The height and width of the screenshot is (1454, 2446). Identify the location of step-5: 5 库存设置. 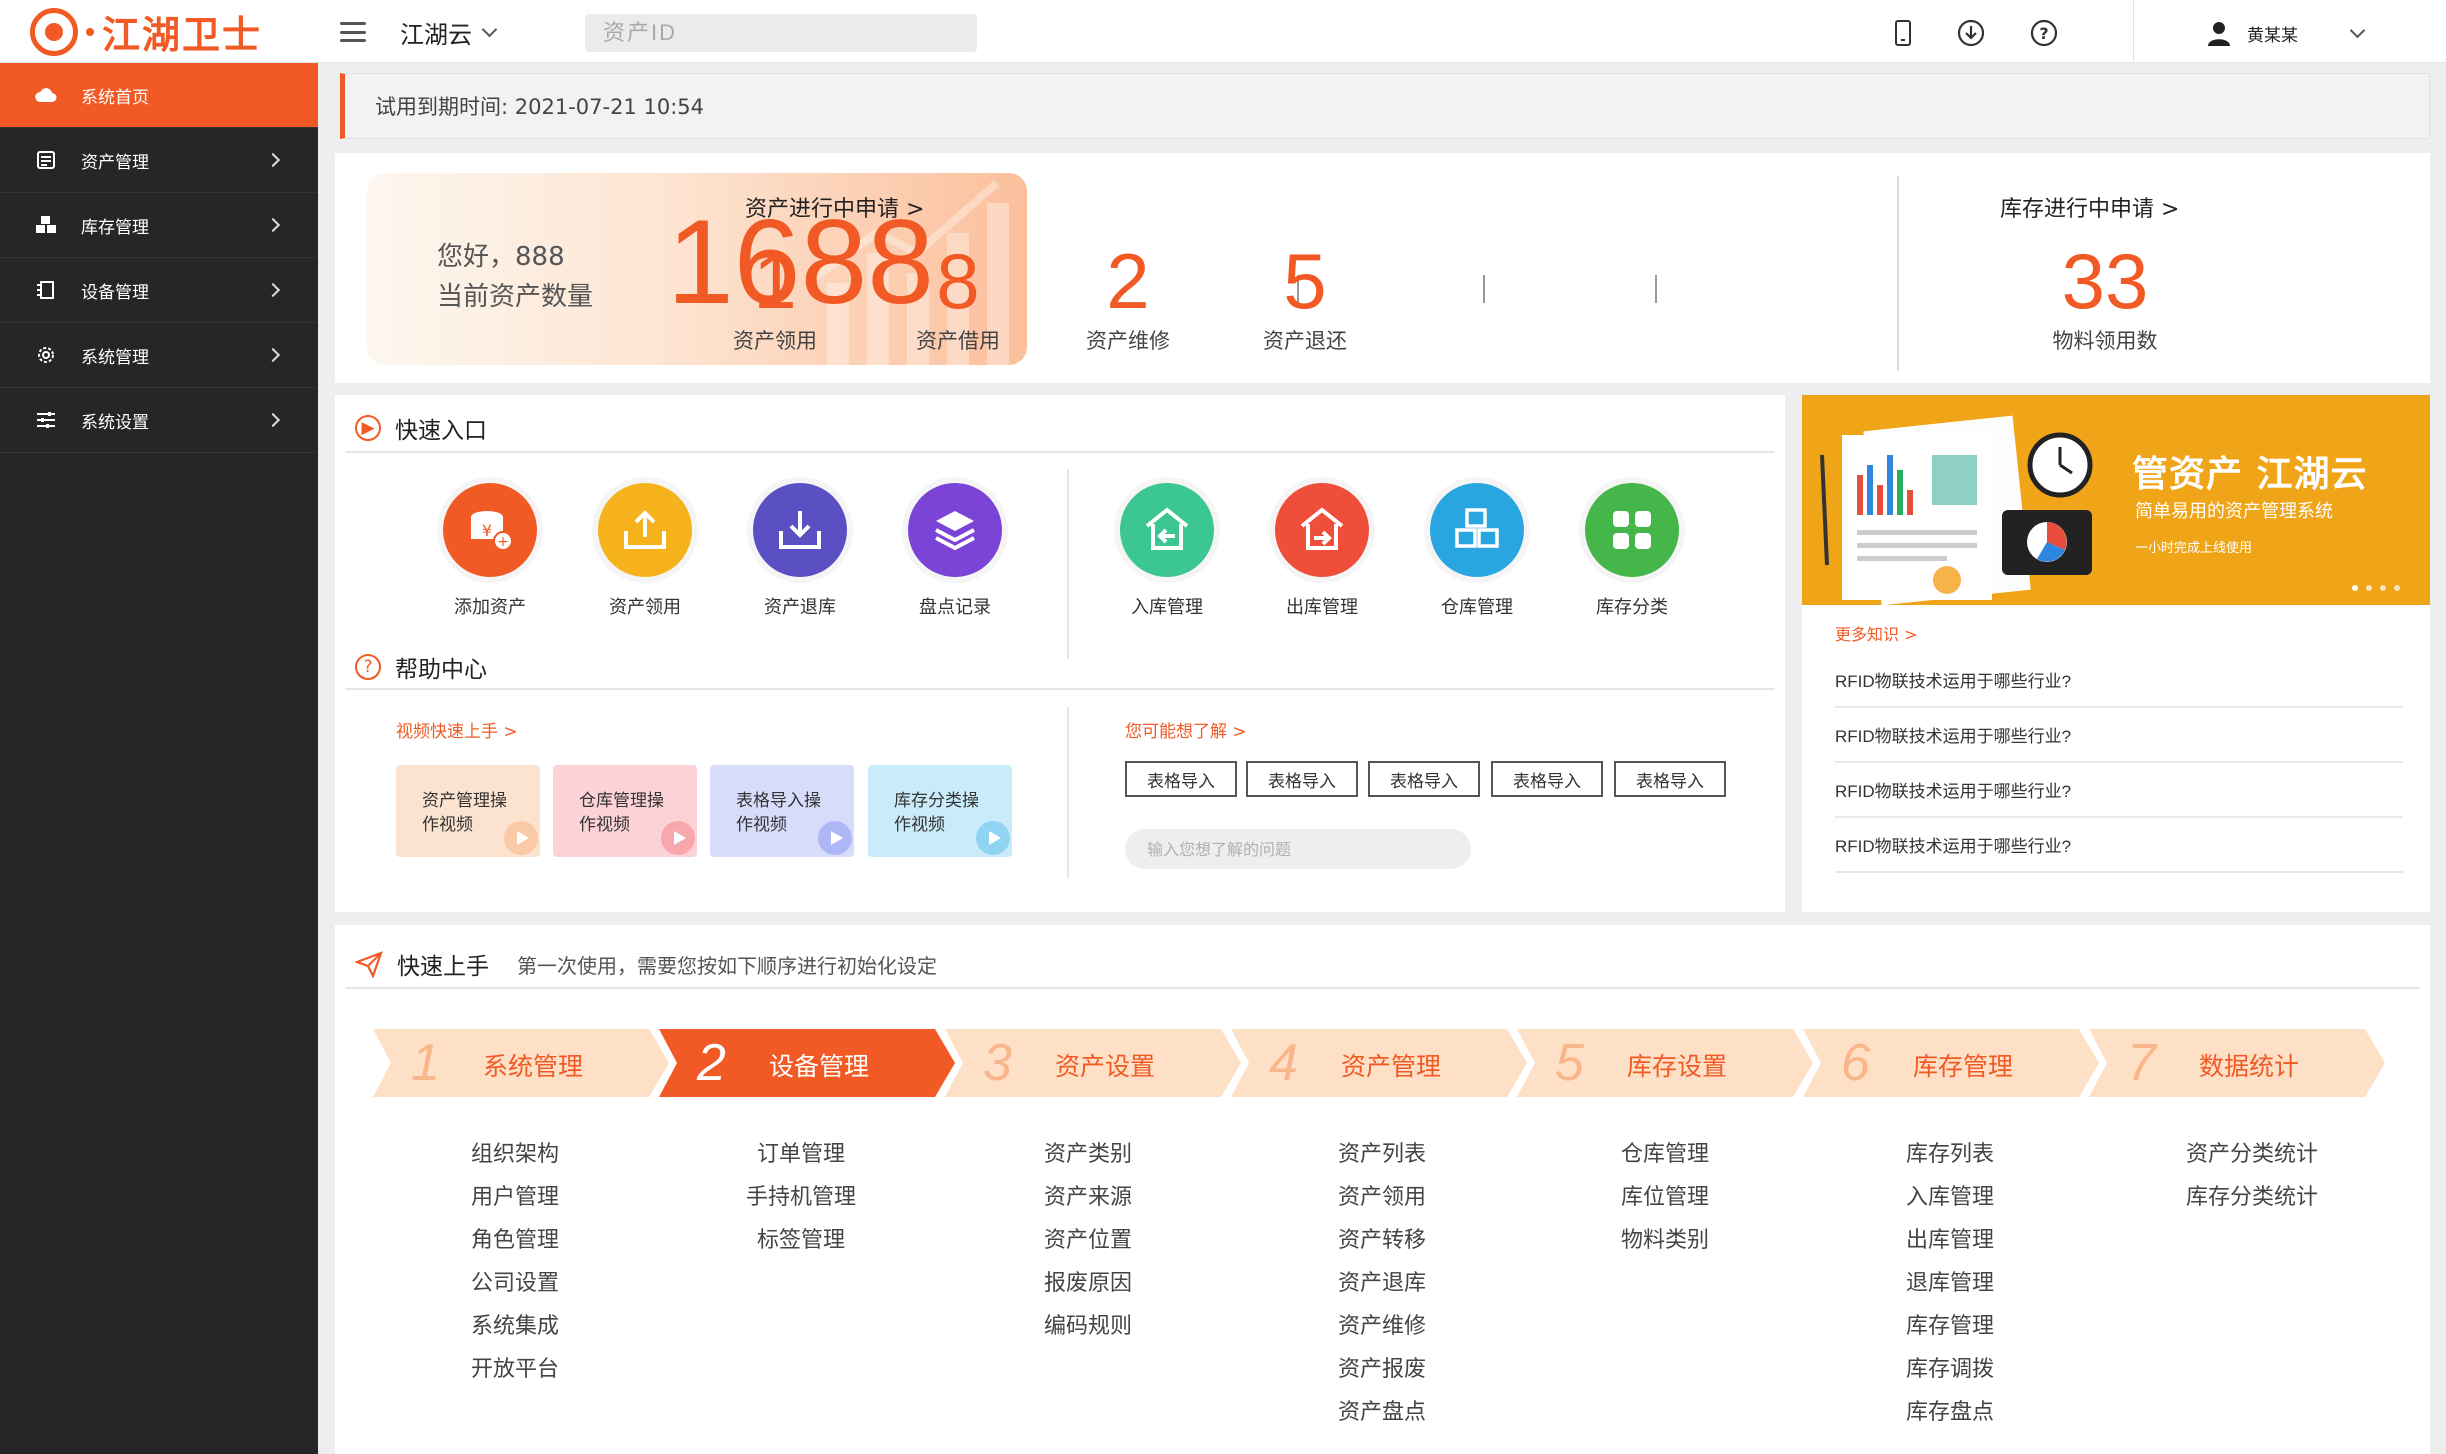
(1667, 1063).